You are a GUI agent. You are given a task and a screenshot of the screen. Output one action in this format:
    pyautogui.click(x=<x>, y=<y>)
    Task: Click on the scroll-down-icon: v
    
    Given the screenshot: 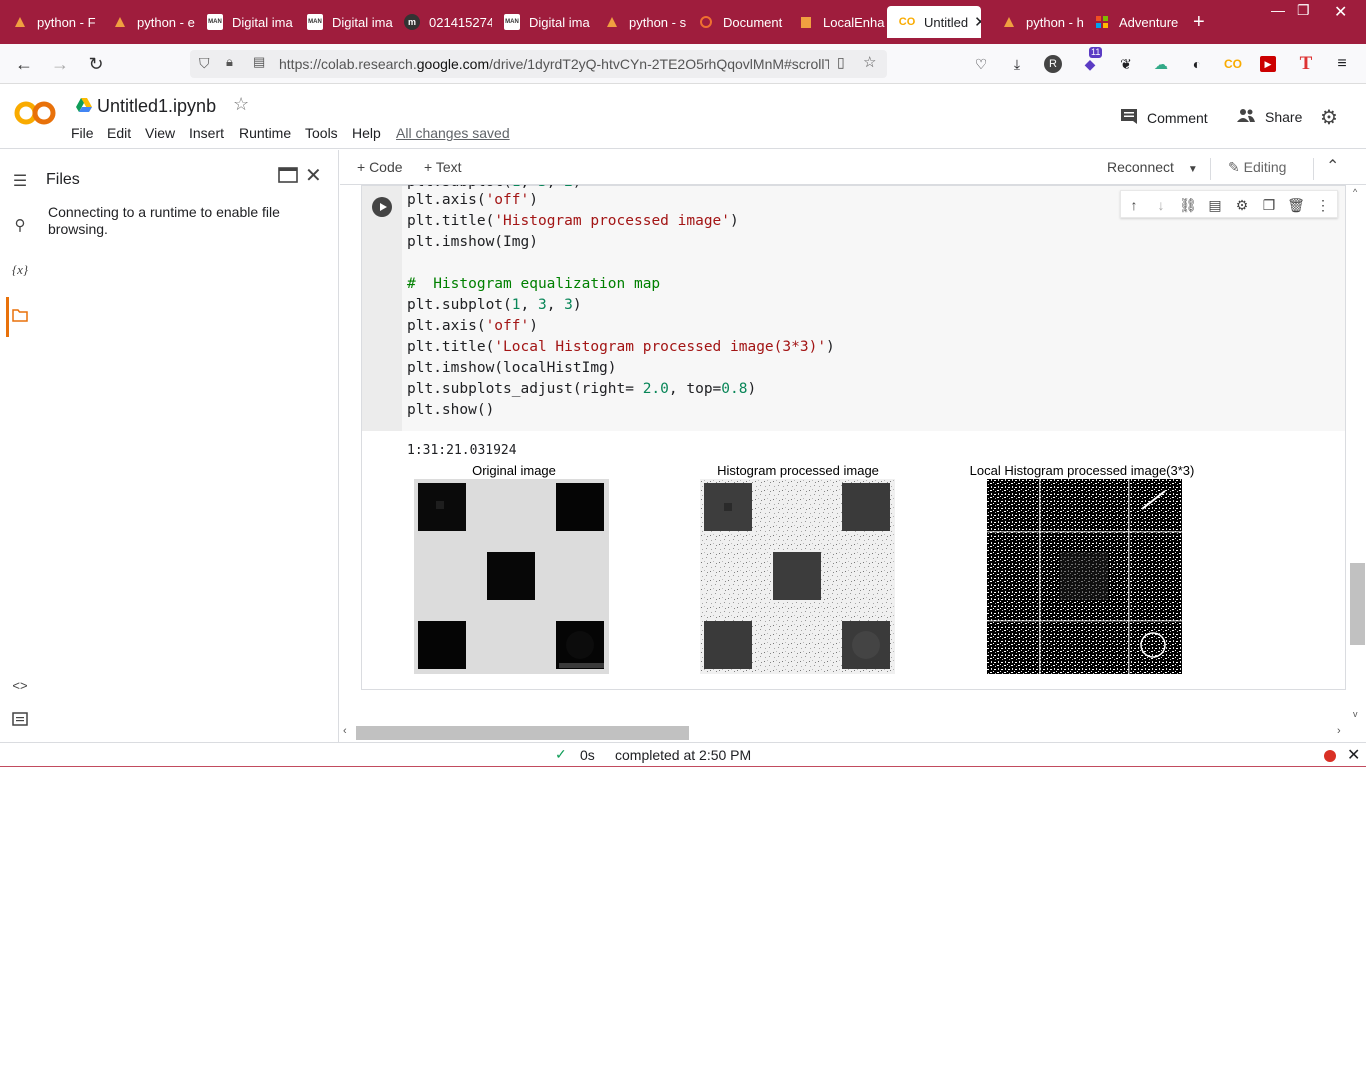 What is the action you would take?
    pyautogui.click(x=1355, y=714)
    